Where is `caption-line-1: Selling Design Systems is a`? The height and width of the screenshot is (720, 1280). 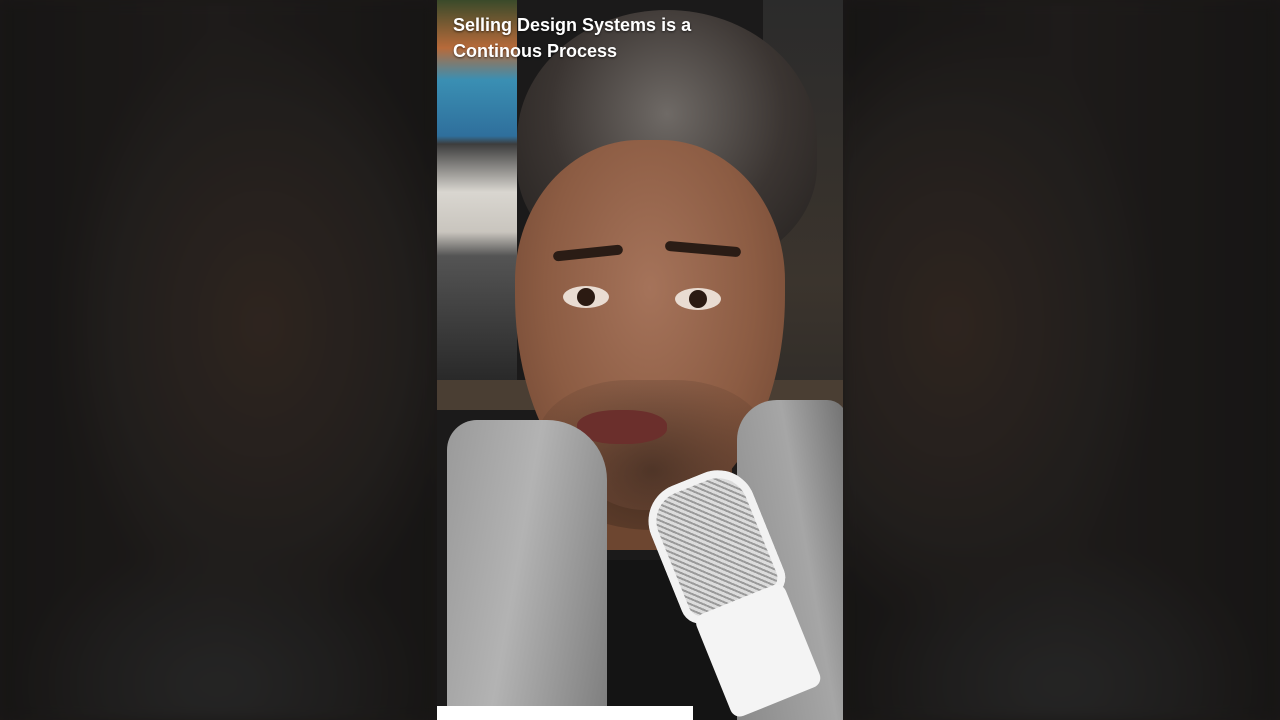 caption-line-1: Selling Design Systems is a is located at coordinates (572, 25).